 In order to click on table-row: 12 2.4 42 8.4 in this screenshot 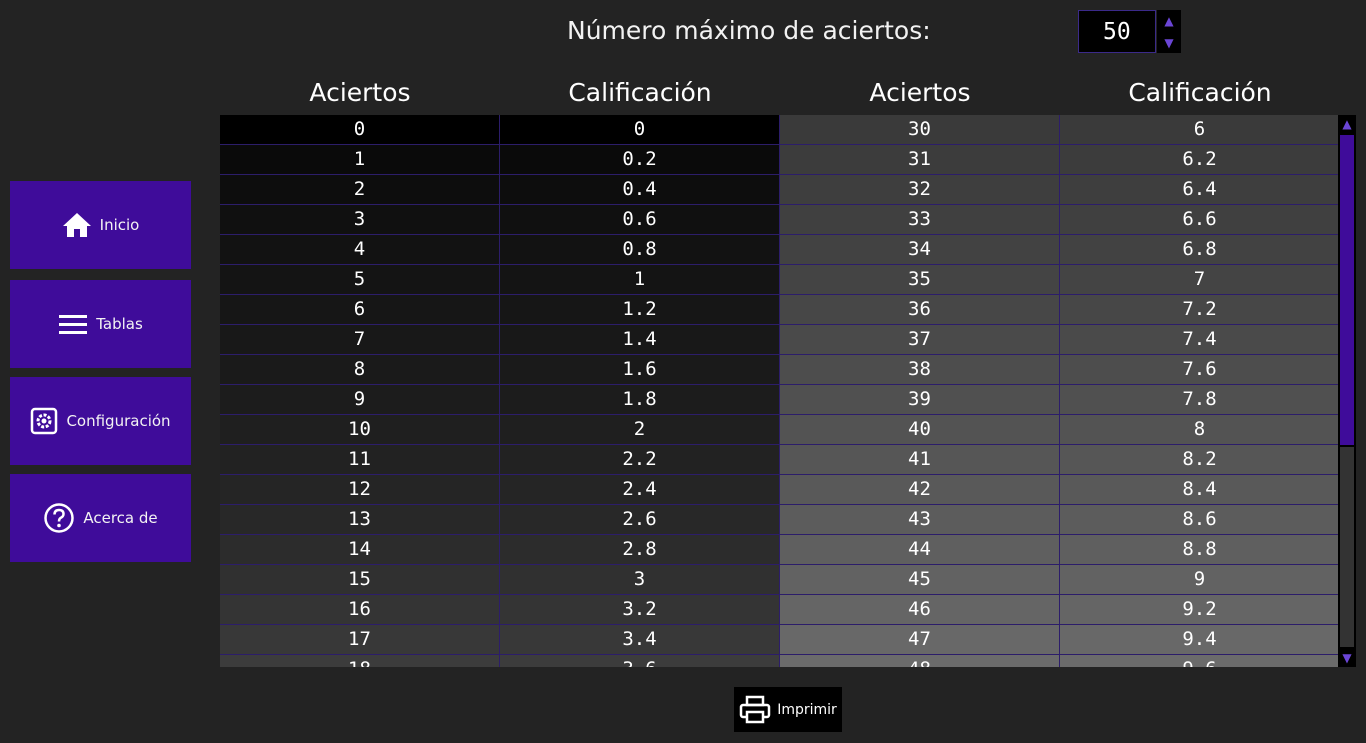, I will do `click(779, 490)`.